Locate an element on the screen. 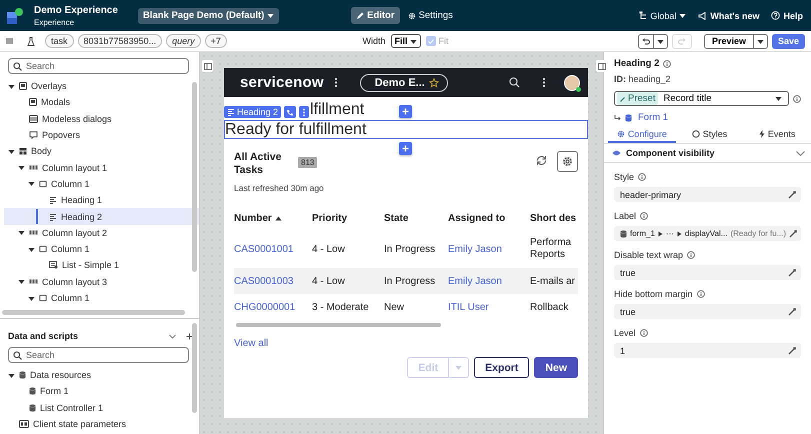  table-link: CHG0000001 is located at coordinates (265, 307).